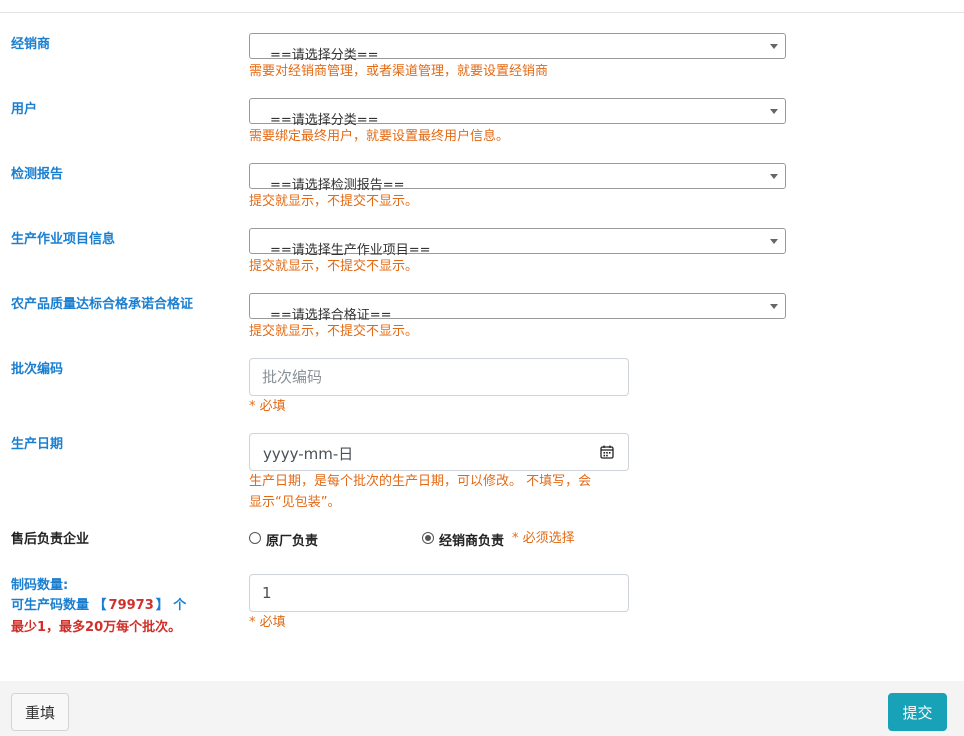 This screenshot has width=964, height=736. I want to click on batch-code-input, so click(439, 377).